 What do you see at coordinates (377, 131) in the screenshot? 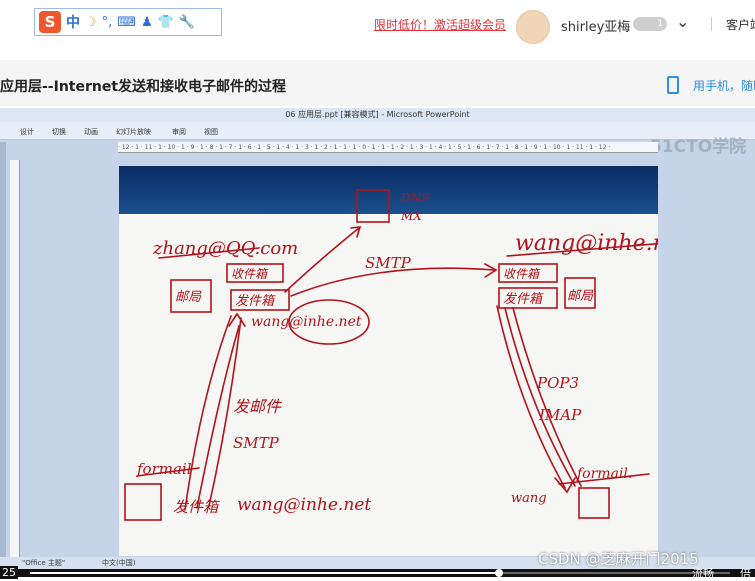
I see `ppt-ribbon: 设计 切换 动画 幻灯片放映 审阅 视图` at bounding box center [377, 131].